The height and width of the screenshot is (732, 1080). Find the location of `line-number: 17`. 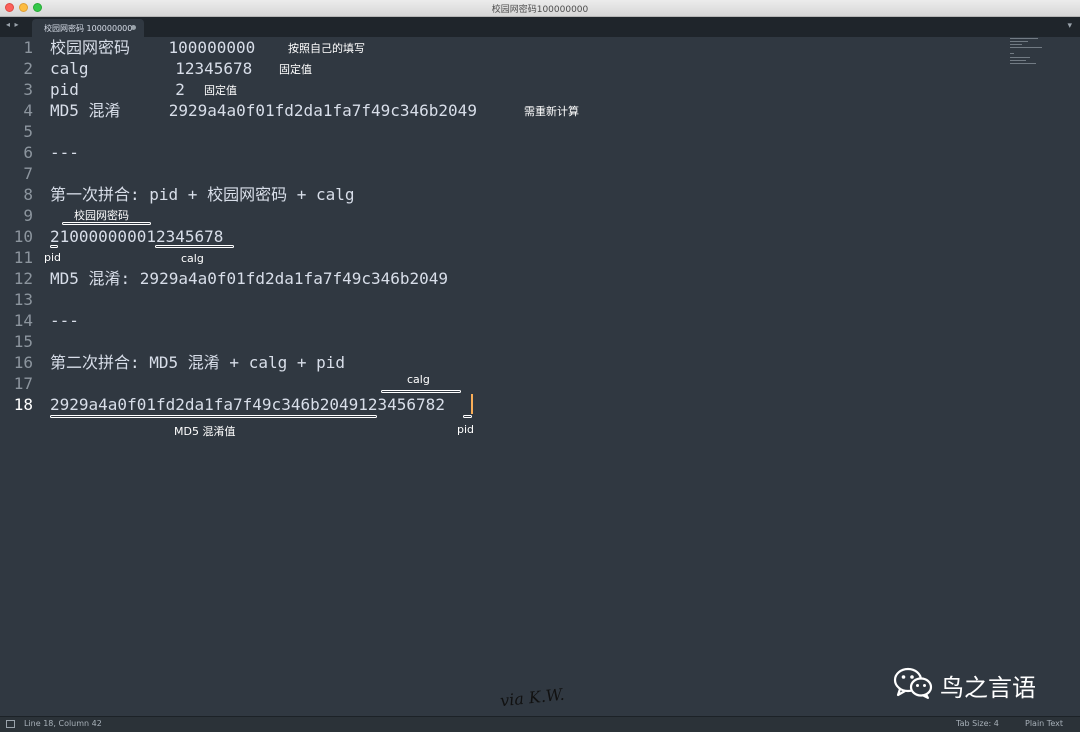

line-number: 17 is located at coordinates (23, 383).